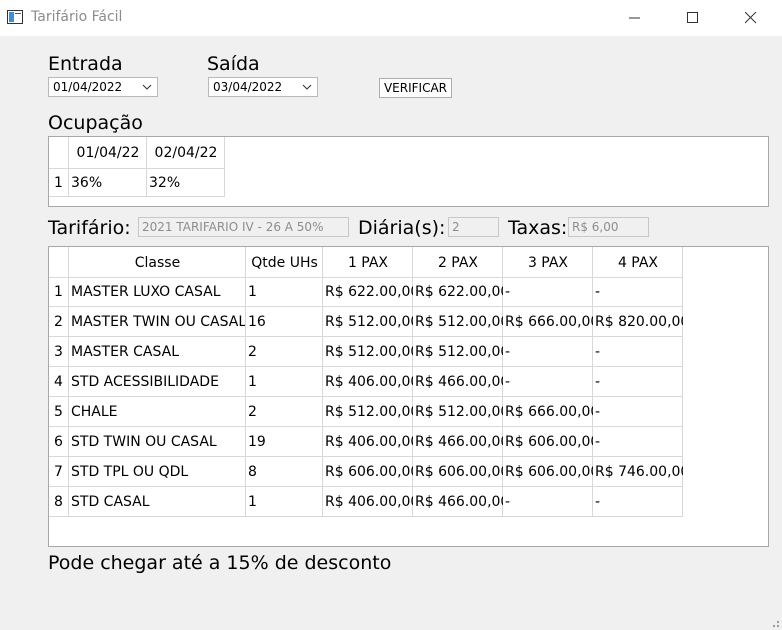  What do you see at coordinates (89, 228) in the screenshot?
I see `tarifario-label: Tarifário:` at bounding box center [89, 228].